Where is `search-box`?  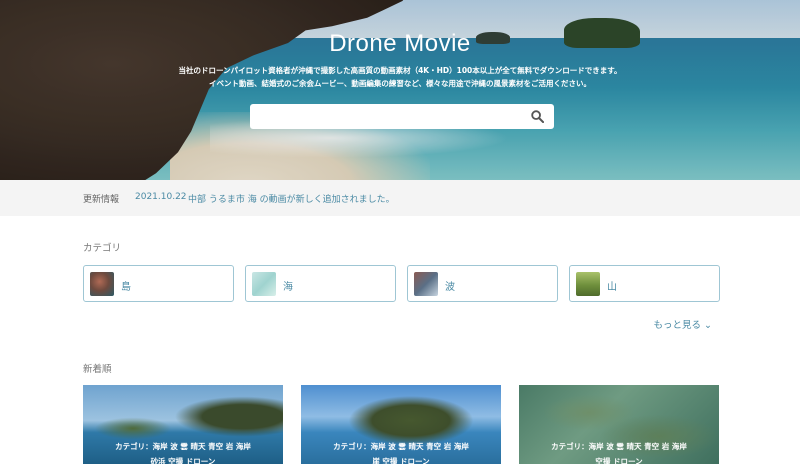
search-box is located at coordinates (402, 116).